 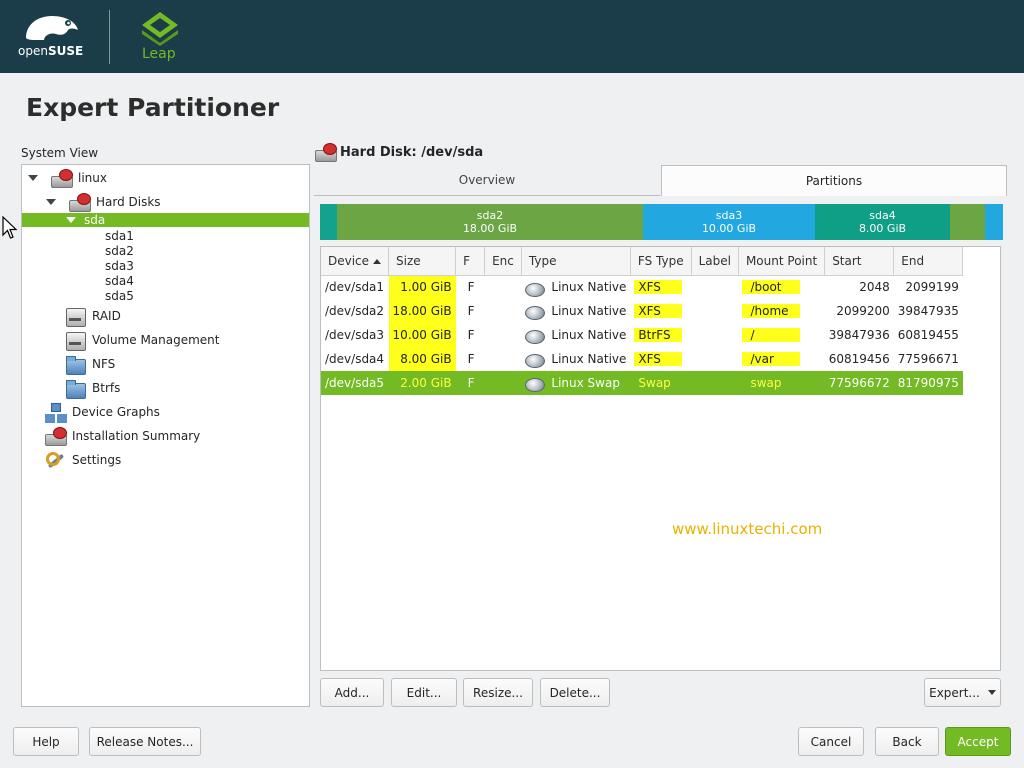 What do you see at coordinates (156, 340) in the screenshot?
I see `tree-item-label: Volume Management` at bounding box center [156, 340].